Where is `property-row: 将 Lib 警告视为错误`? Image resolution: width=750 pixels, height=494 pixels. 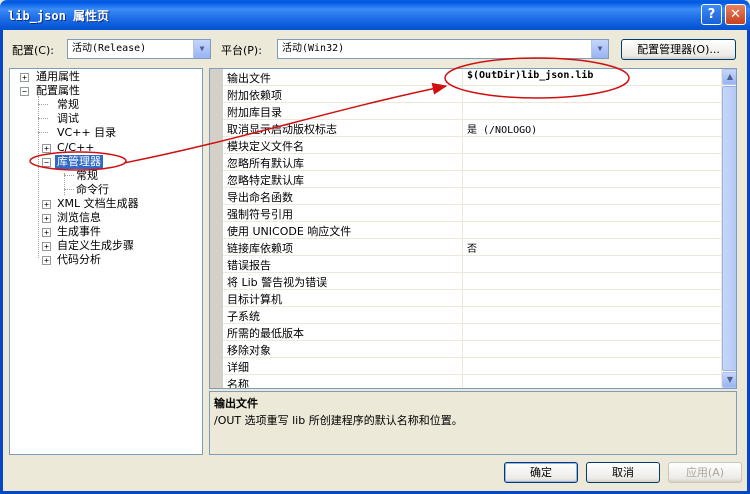 property-row: 将 Lib 警告视为错误 is located at coordinates (472, 281).